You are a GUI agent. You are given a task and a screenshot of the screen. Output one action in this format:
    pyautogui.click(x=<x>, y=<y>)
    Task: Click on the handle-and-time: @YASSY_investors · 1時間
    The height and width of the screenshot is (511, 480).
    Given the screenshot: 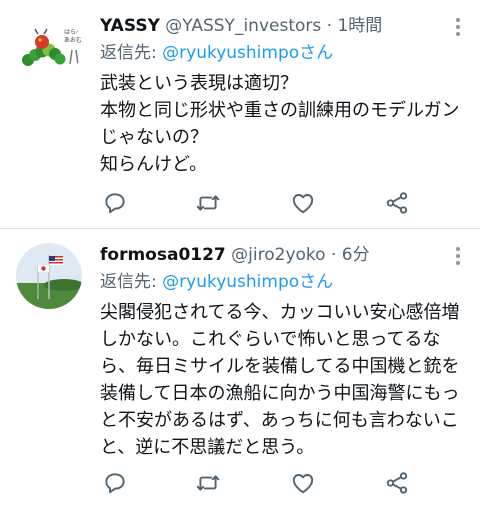 What is the action you would take?
    pyautogui.click(x=273, y=26)
    